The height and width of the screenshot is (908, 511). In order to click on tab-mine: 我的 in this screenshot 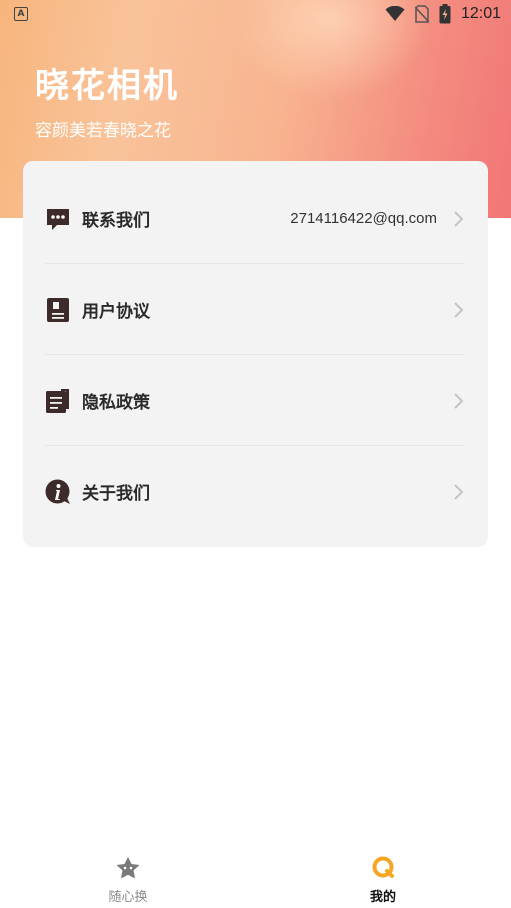, I will do `click(383, 880)`.